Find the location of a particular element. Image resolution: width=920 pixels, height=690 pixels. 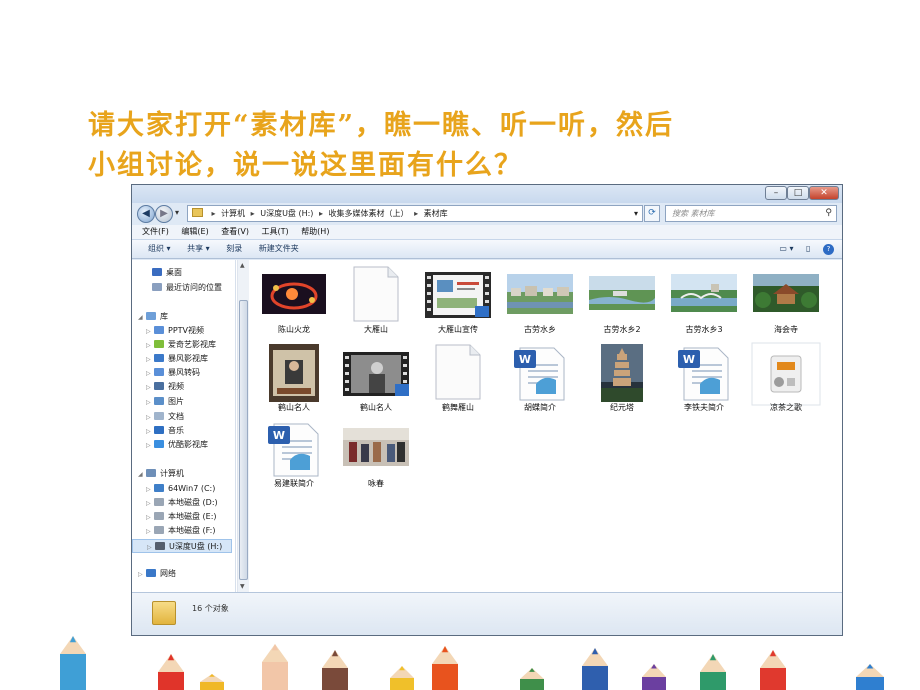

close-button: ✕ is located at coordinates (824, 193).